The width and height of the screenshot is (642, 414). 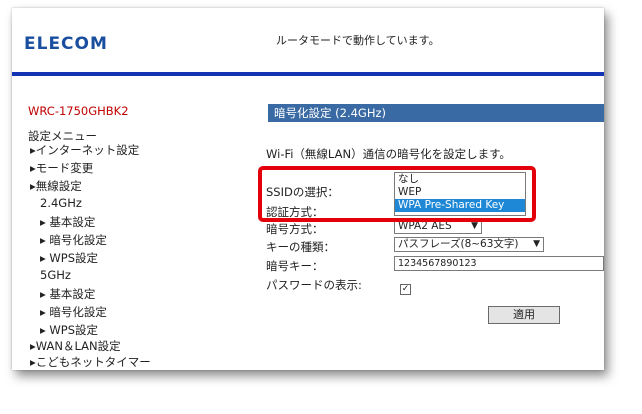 I want to click on menu-wireless-settings: ▸無線設定, so click(x=56, y=186).